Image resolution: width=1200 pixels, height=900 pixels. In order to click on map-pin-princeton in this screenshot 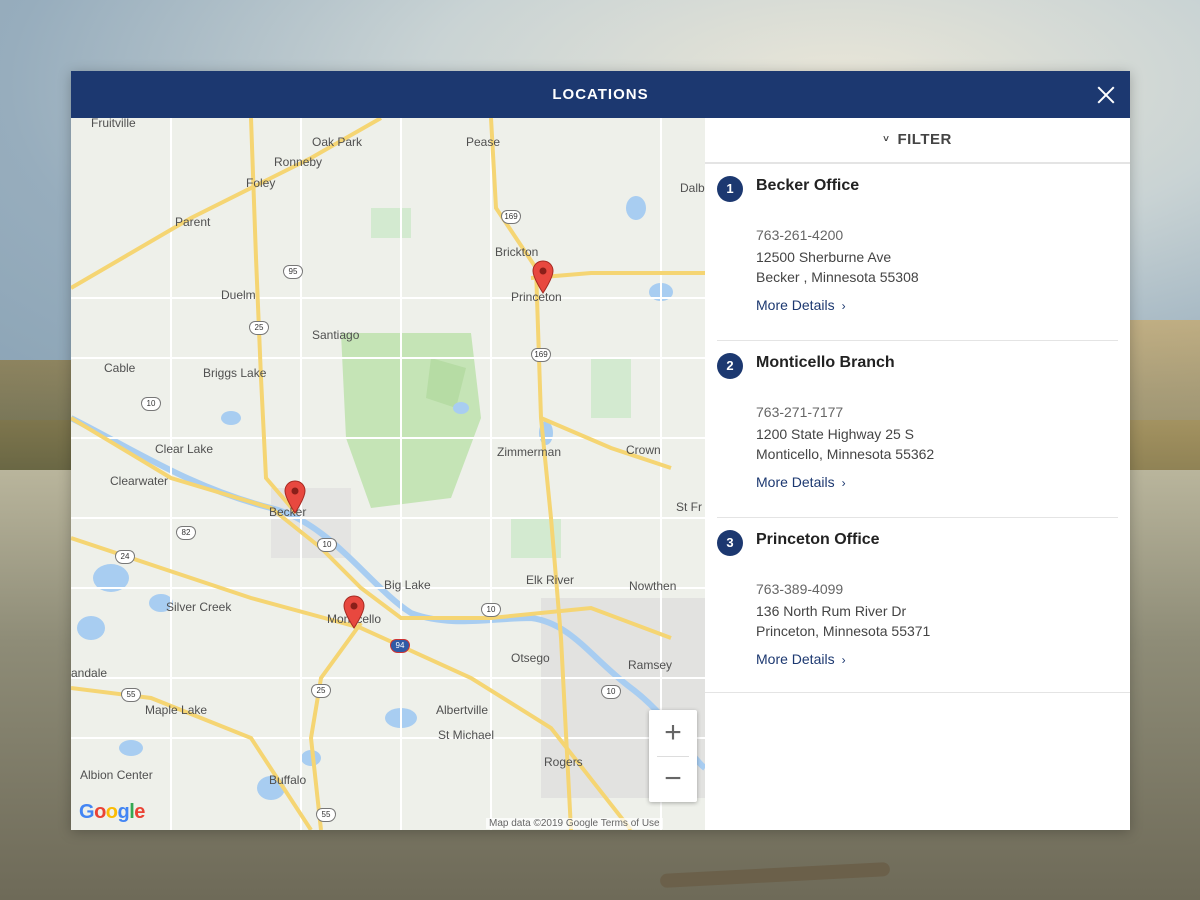, I will do `click(543, 277)`.